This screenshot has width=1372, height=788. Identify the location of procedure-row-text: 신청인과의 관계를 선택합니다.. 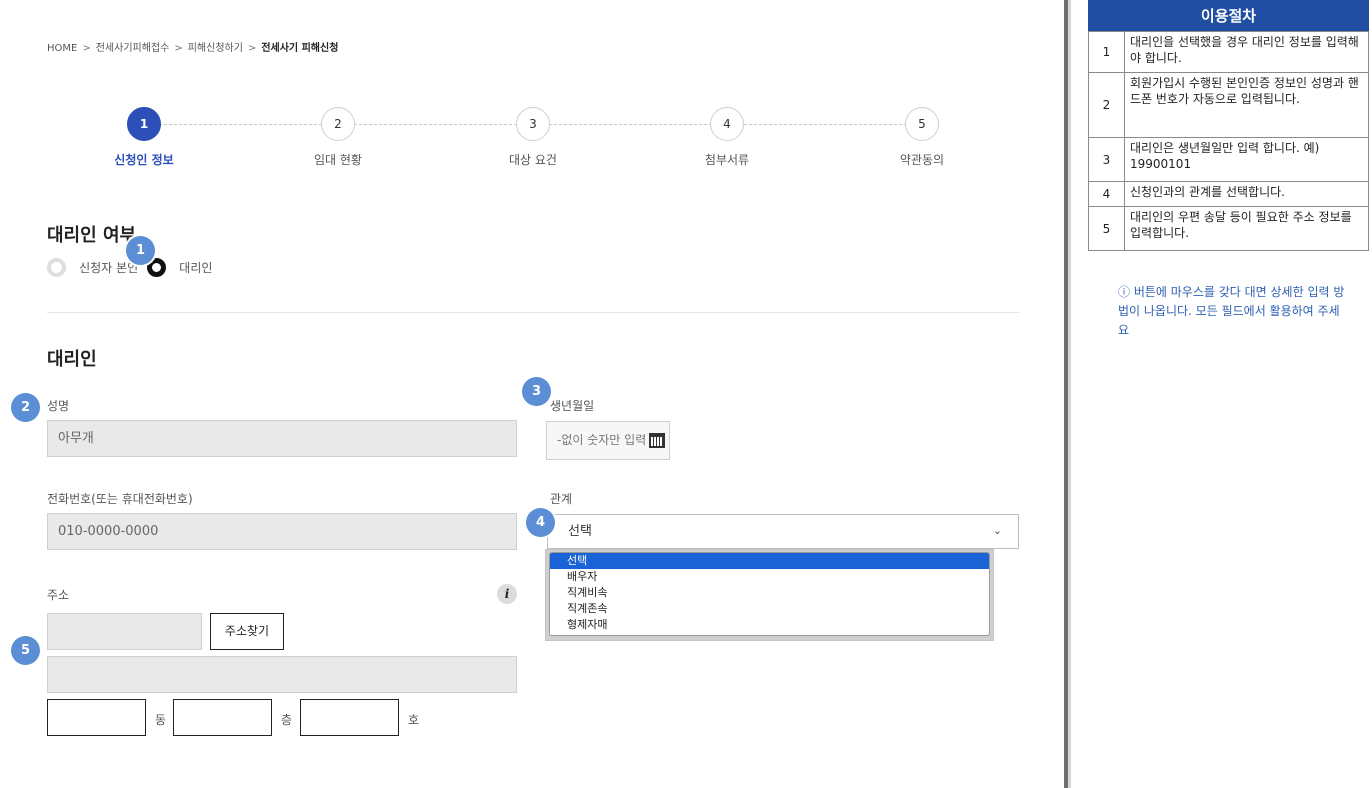
(1246, 194).